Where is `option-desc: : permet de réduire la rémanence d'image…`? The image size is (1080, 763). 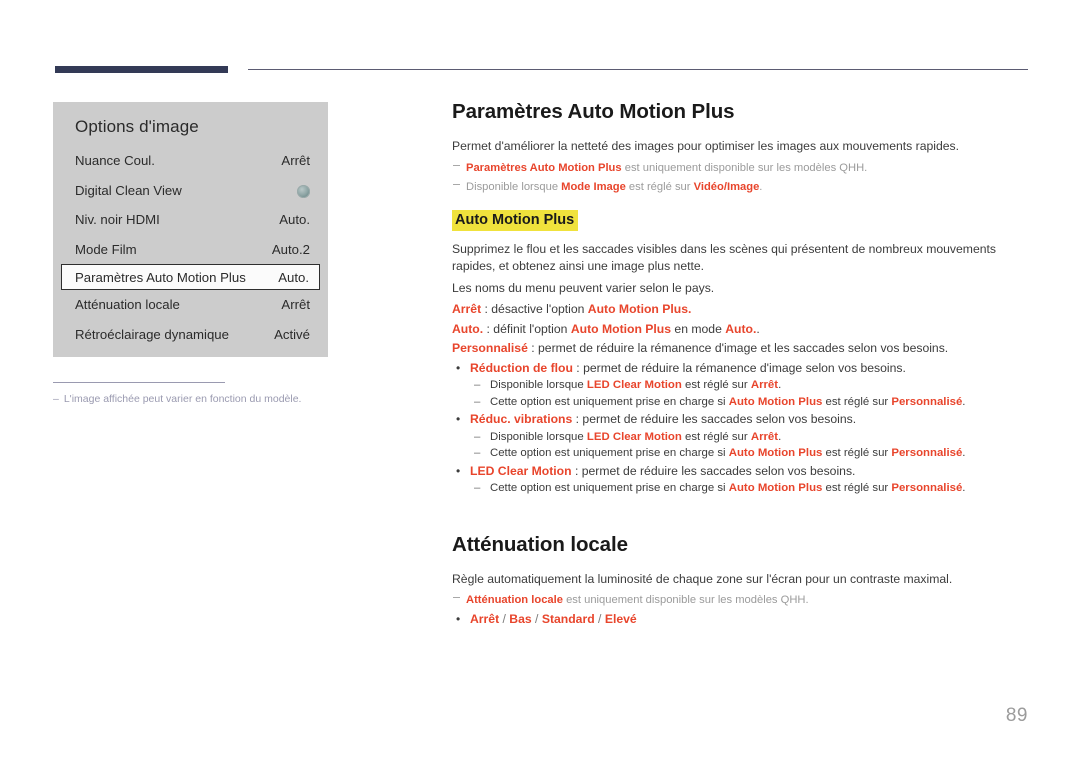 option-desc: : permet de réduire la rémanence d'image… is located at coordinates (738, 348).